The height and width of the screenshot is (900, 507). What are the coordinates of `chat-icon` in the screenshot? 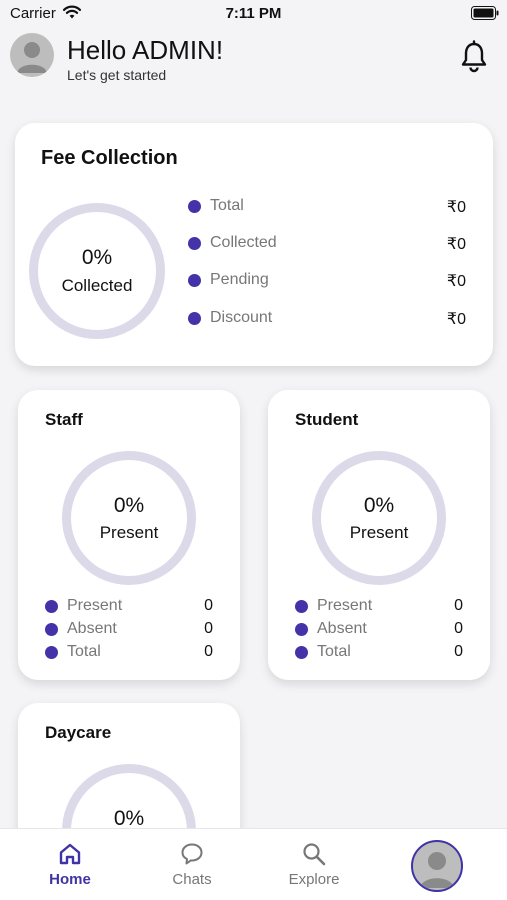 It's located at (192, 854).